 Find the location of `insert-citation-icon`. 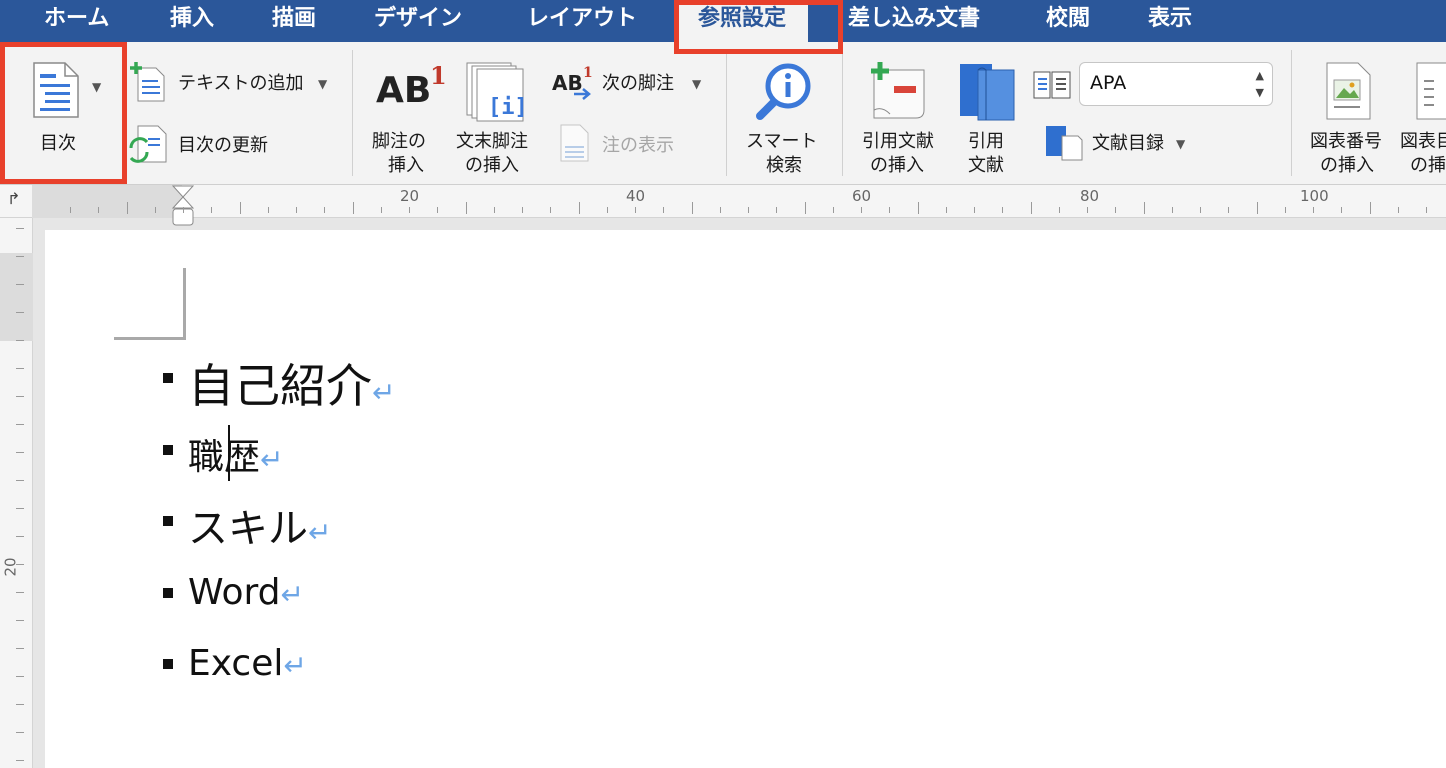

insert-citation-icon is located at coordinates (898, 90).